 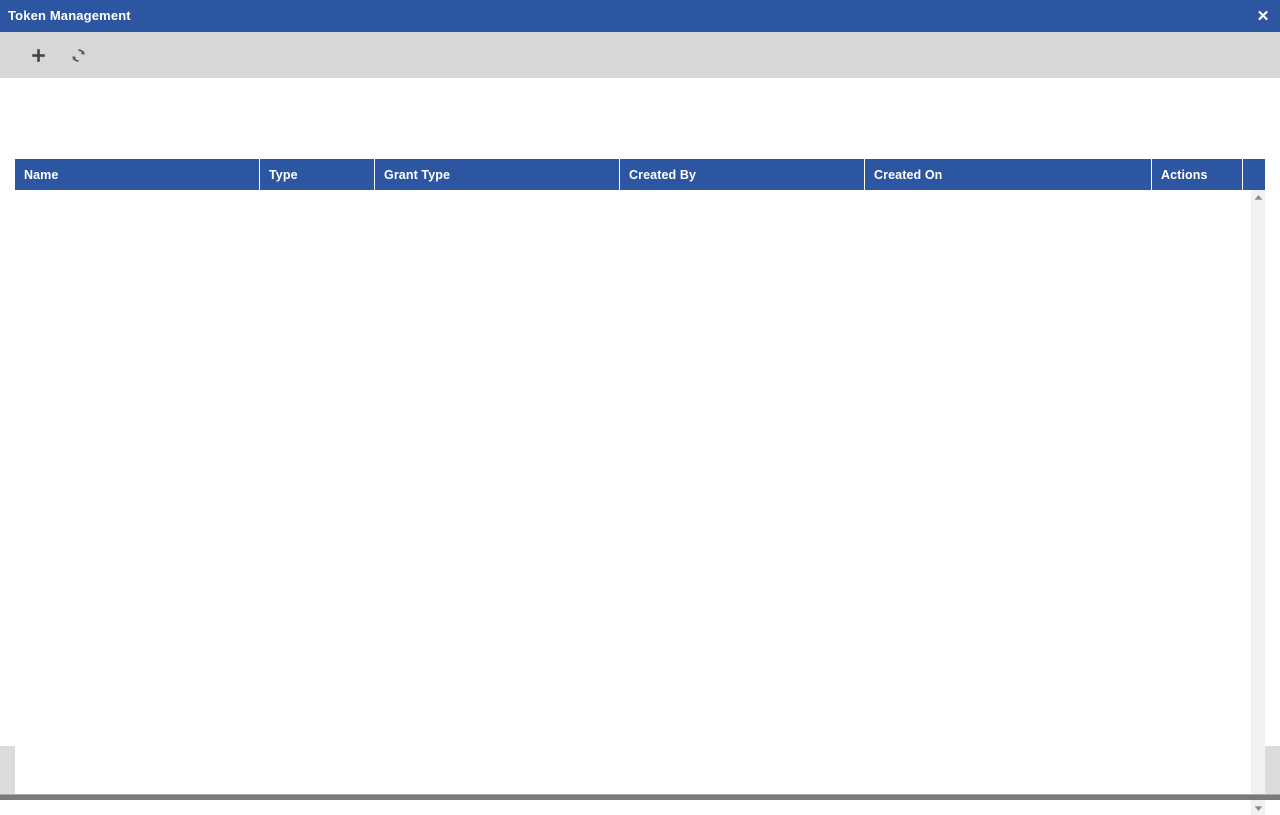 I want to click on column-header-actions: Actions, so click(x=1197, y=174).